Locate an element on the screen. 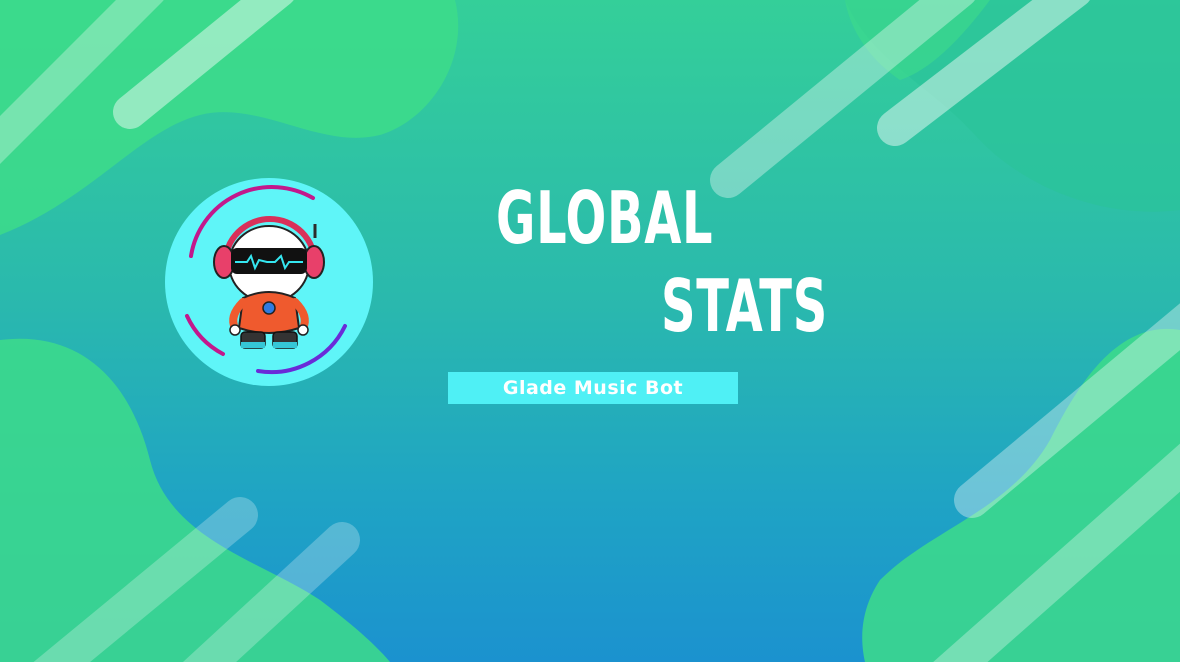  title-global: GLOBAL is located at coordinates (605, 218).